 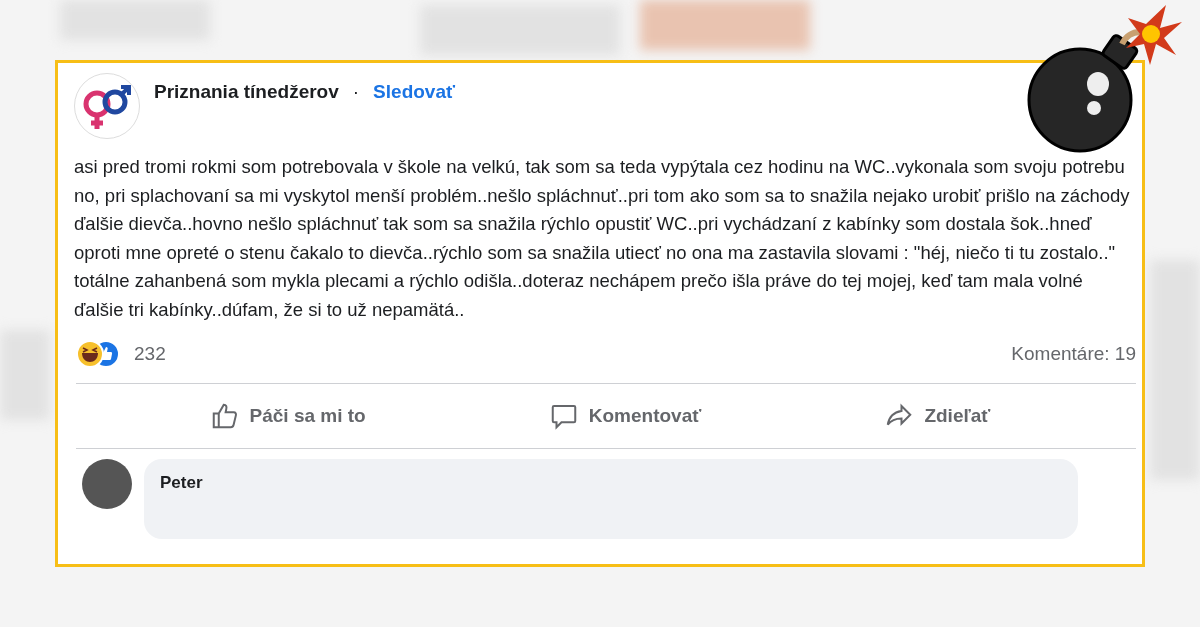 I want to click on like-button: Páči sa mi to, so click(x=287, y=415).